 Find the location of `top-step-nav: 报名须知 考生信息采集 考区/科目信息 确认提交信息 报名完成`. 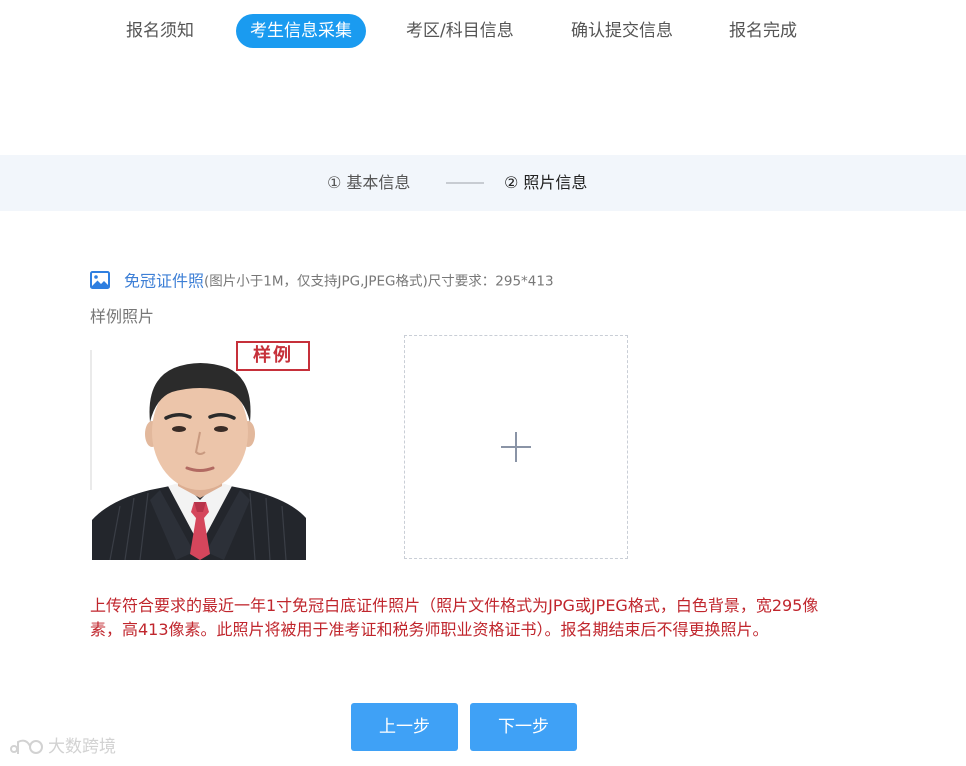

top-step-nav: 报名须知 考生信息采集 考区/科目信息 确认提交信息 报名完成 is located at coordinates (483, 32).